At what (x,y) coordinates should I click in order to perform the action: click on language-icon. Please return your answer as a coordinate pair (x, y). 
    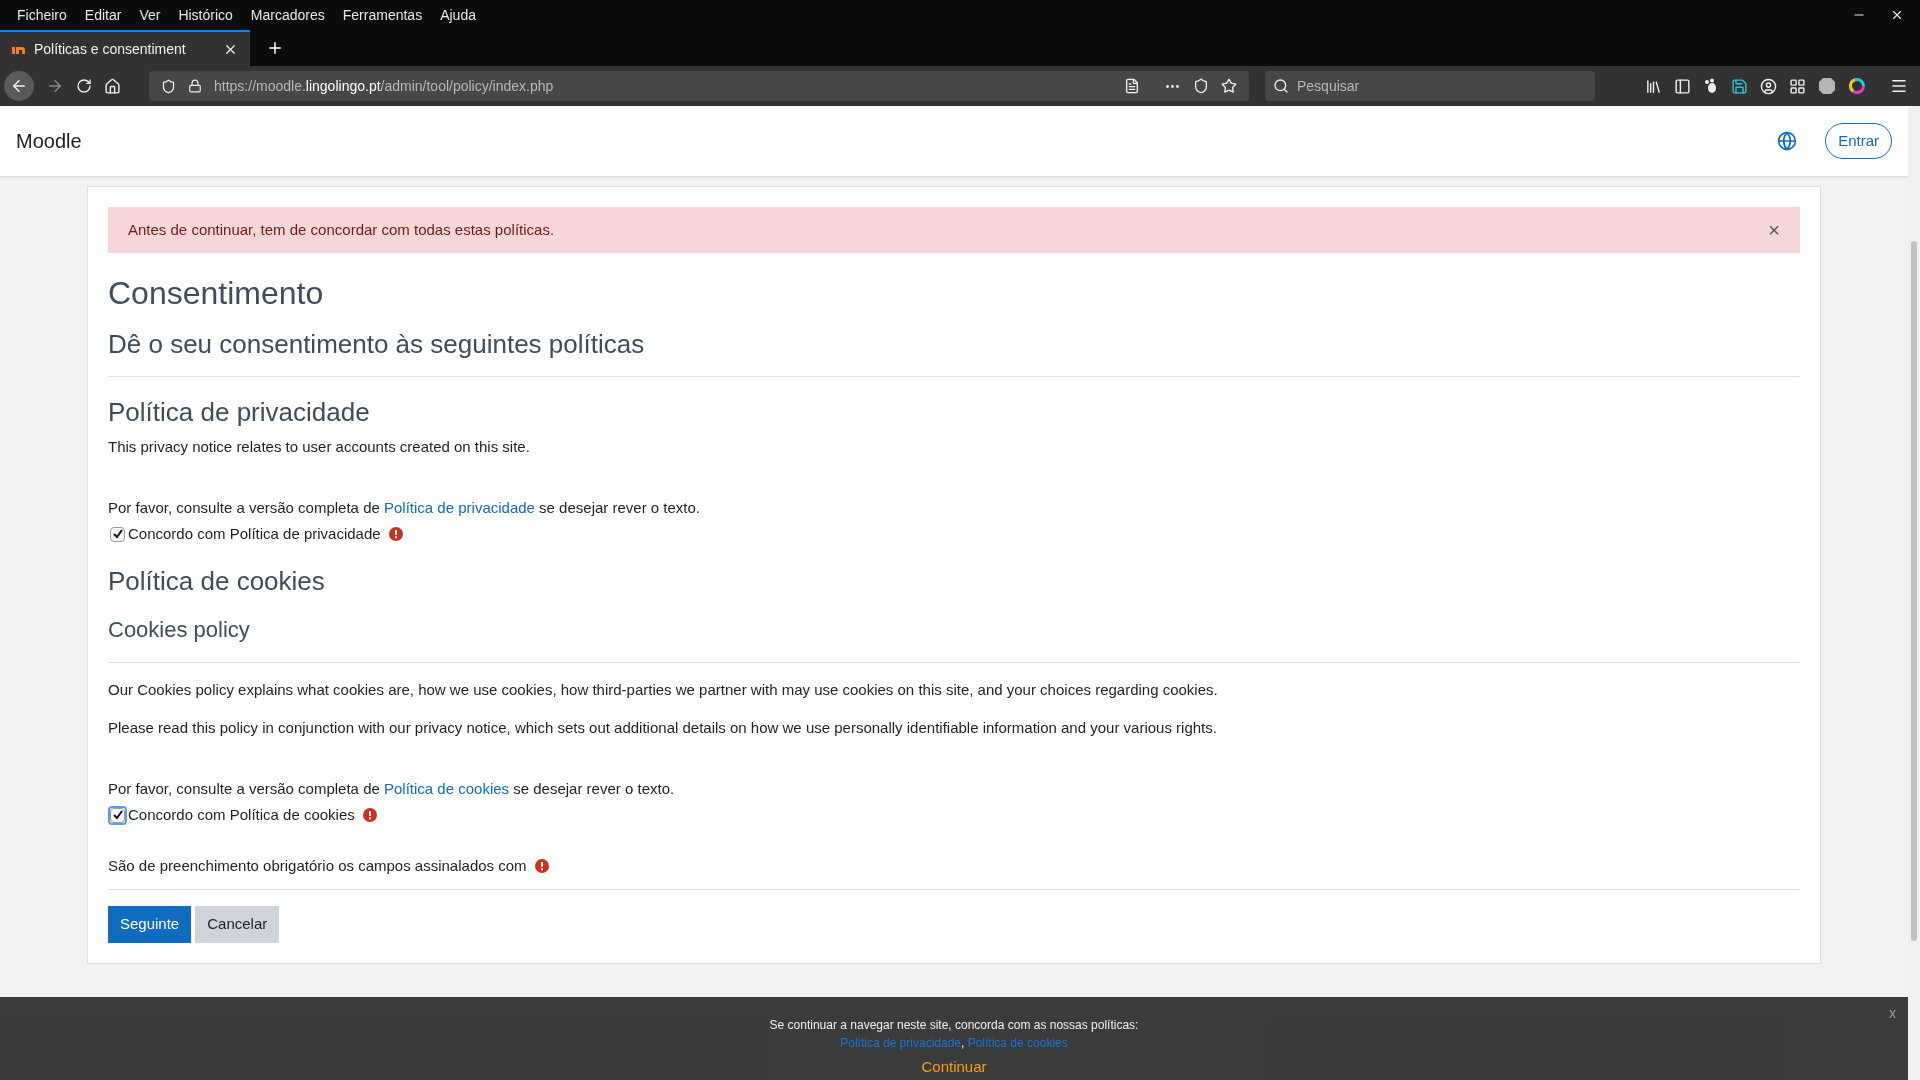
    Looking at the image, I should click on (1787, 141).